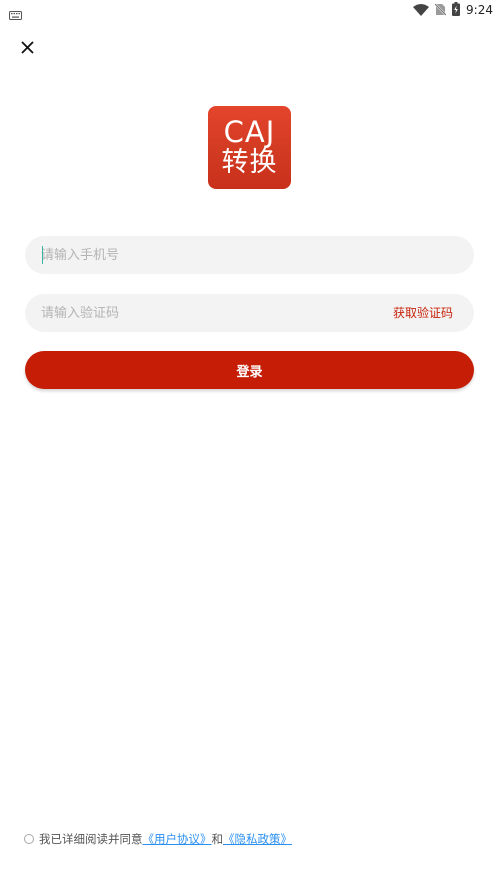 This screenshot has height=888, width=499. I want to click on agreement-row: 我已详细阅读并同意 《用户协议》 和 《隐私政策》, so click(158, 839).